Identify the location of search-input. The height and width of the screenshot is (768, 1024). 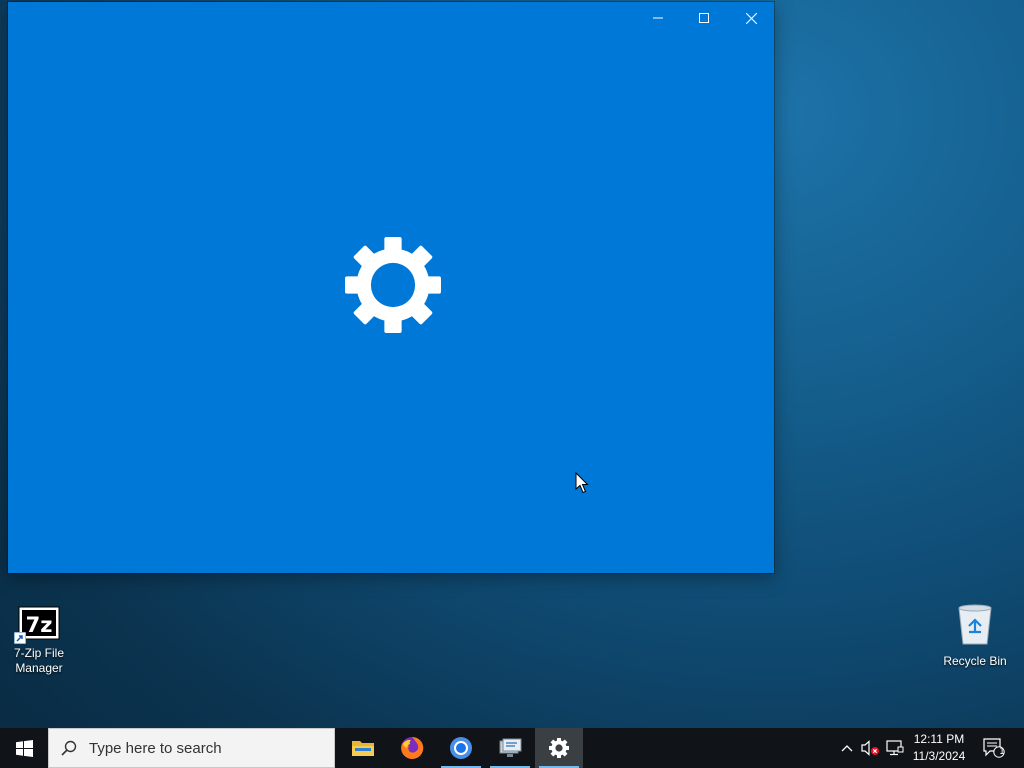
(204, 748).